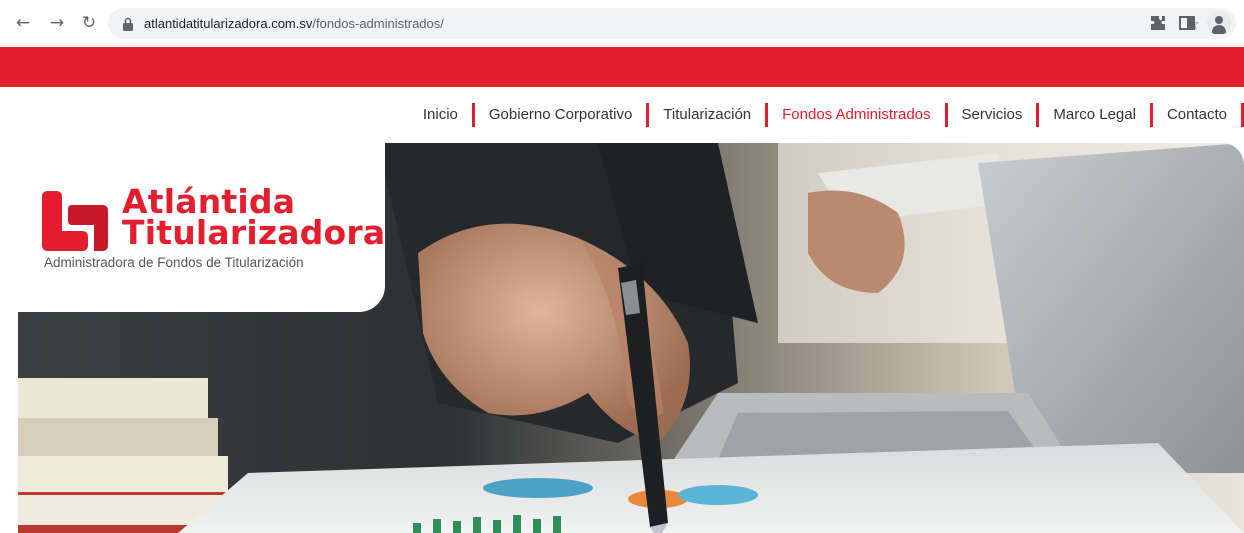  What do you see at coordinates (560, 115) in the screenshot?
I see `nav-item-gobierno-corporativo: Gobierno Corporativo` at bounding box center [560, 115].